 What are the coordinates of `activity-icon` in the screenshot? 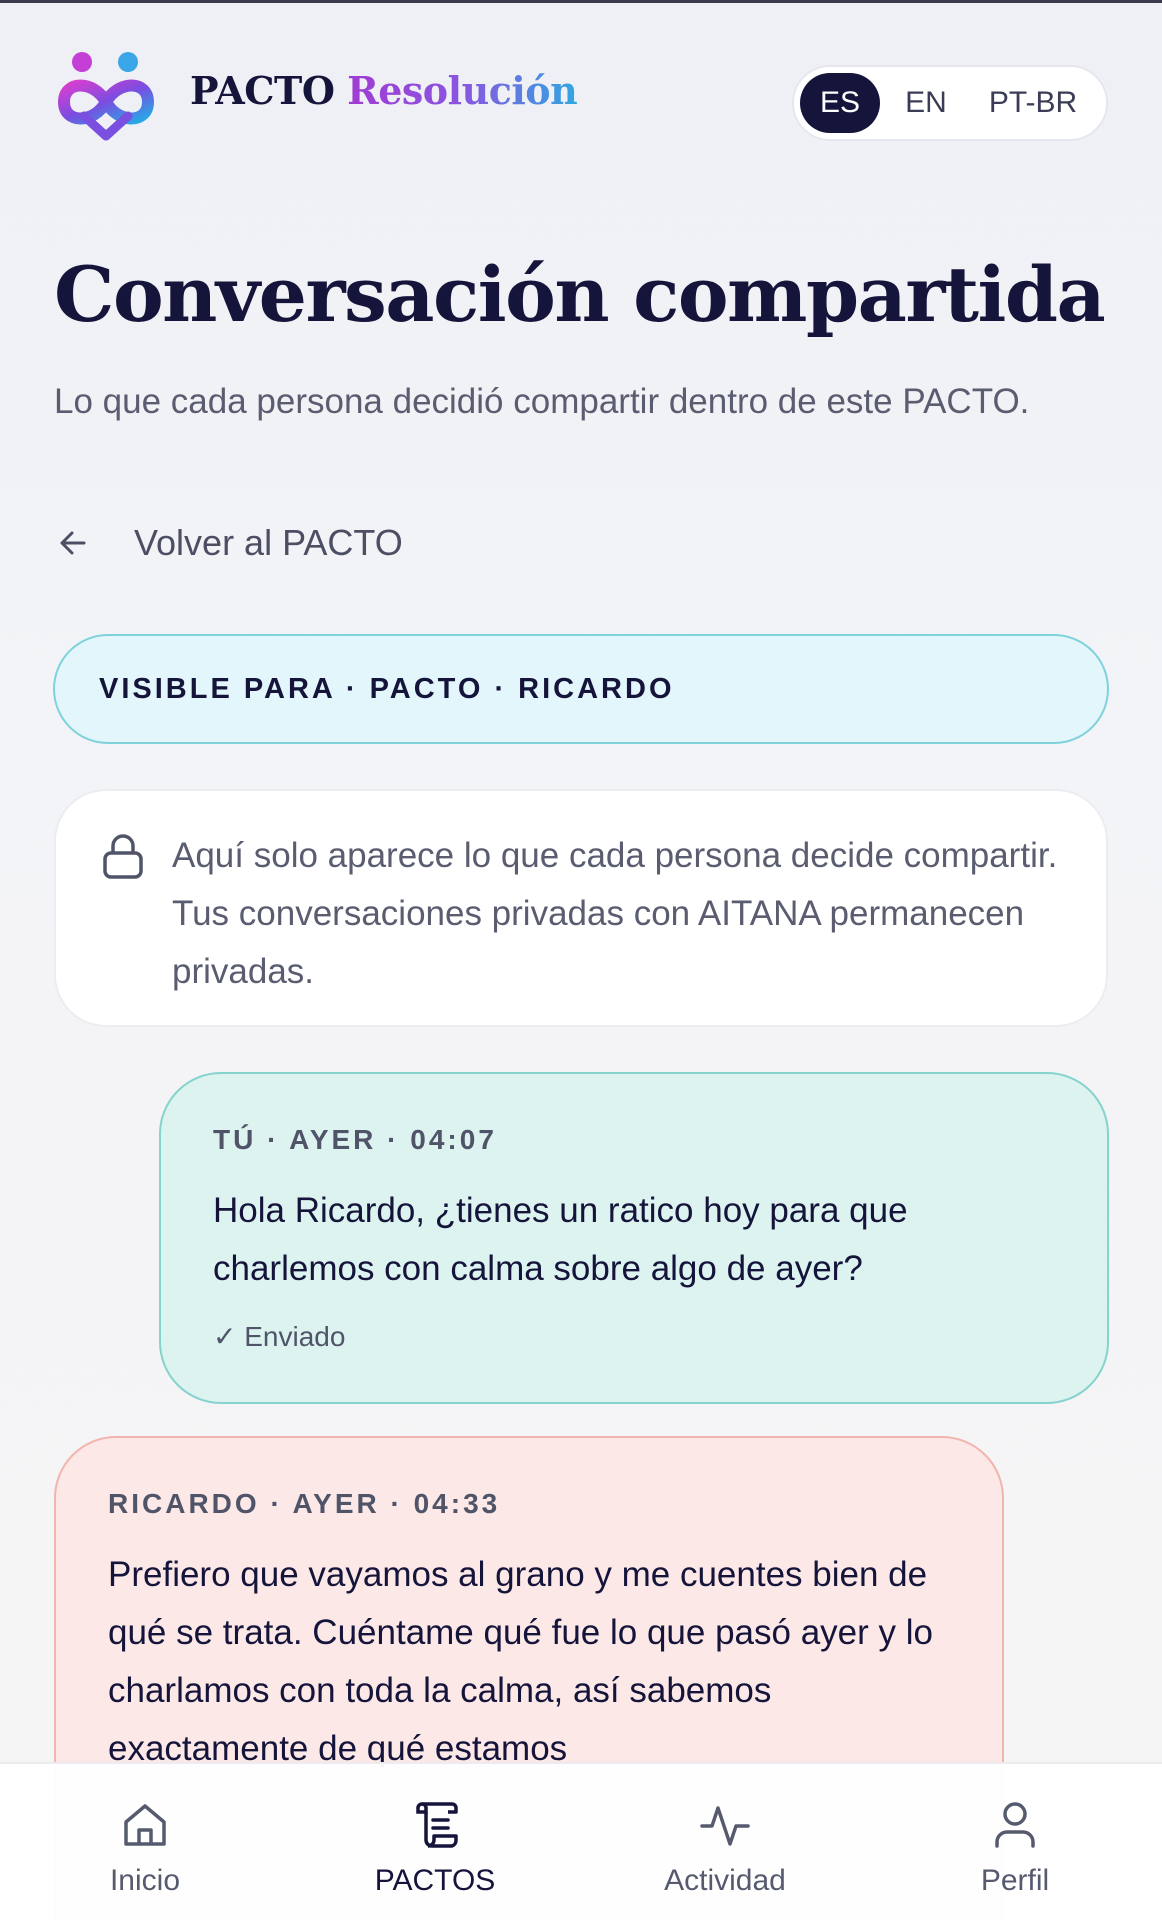 It's located at (725, 1826).